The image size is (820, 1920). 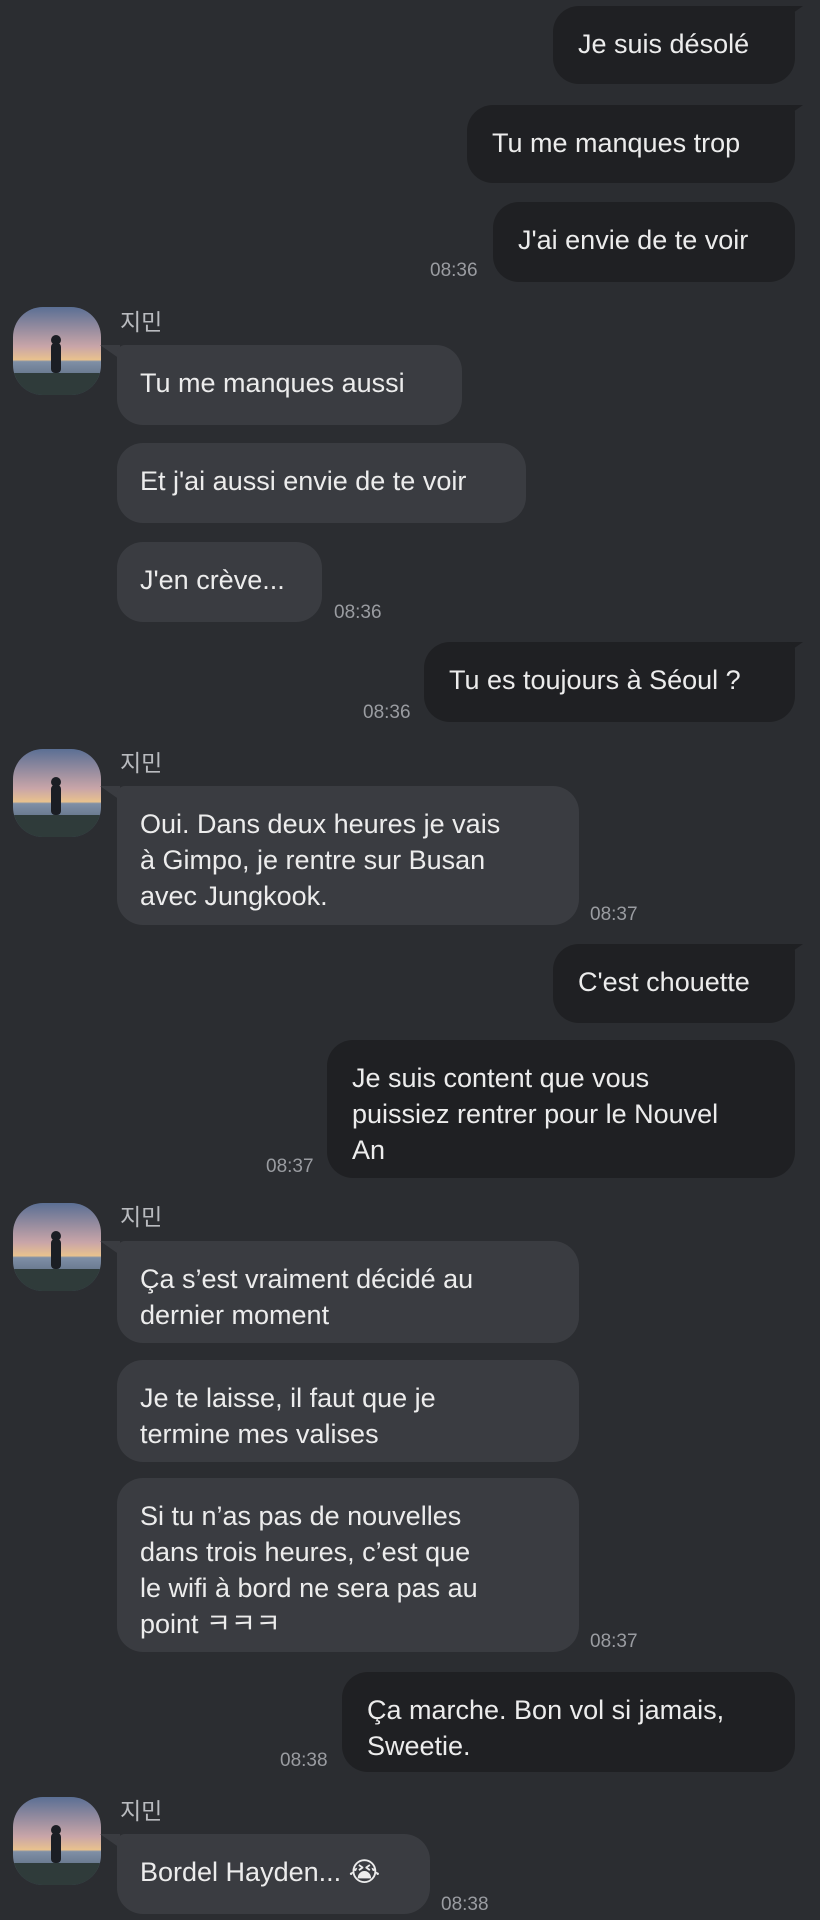 What do you see at coordinates (321, 483) in the screenshot?
I see `message-bubble-incoming: Et j'ai aussi envie de te voir` at bounding box center [321, 483].